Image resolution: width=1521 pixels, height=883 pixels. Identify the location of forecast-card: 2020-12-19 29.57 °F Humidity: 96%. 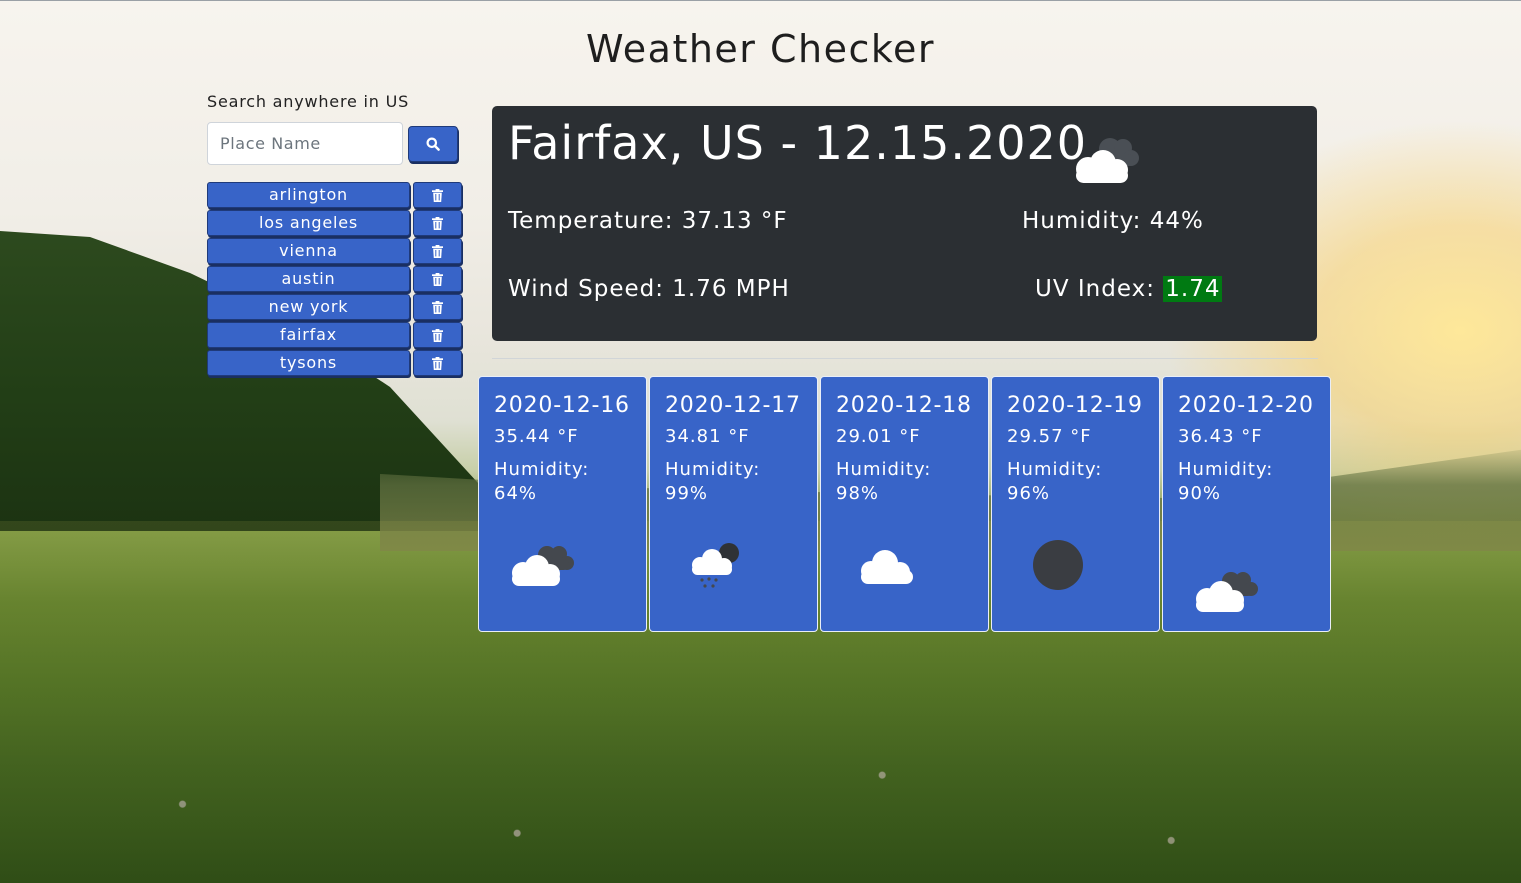
(1075, 504).